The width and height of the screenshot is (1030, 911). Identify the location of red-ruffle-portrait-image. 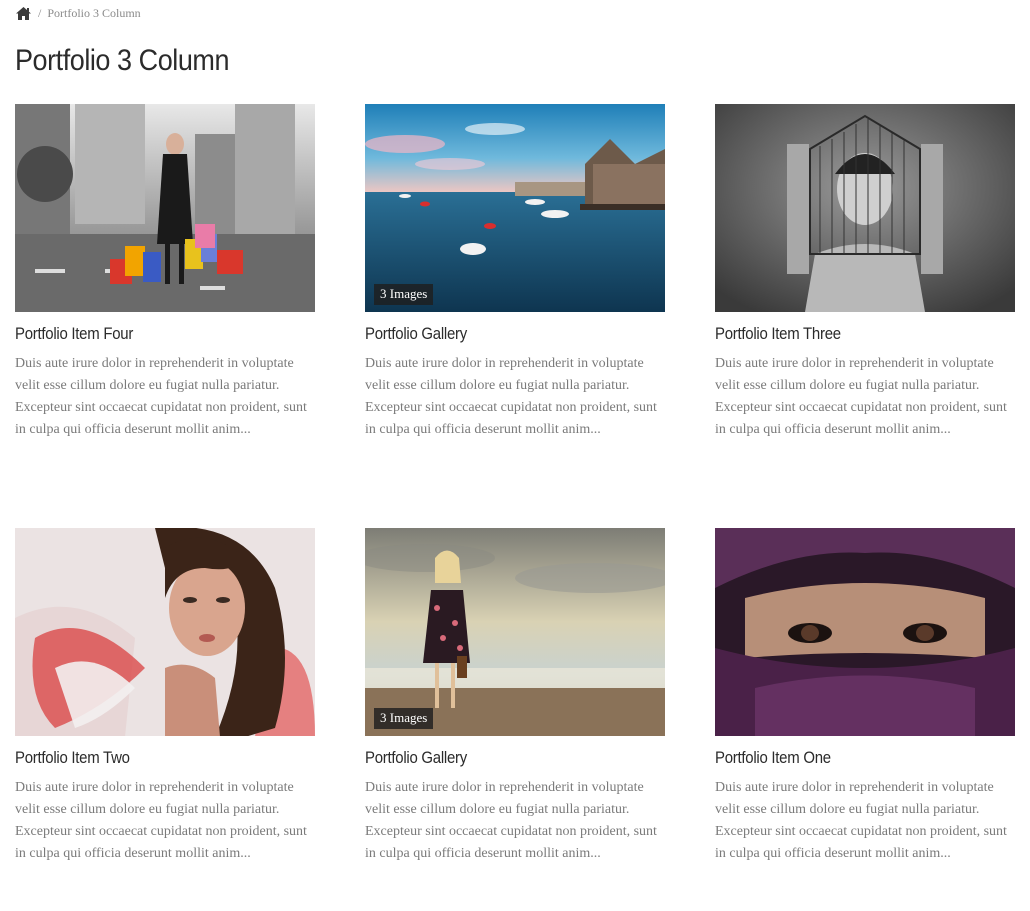
(165, 632).